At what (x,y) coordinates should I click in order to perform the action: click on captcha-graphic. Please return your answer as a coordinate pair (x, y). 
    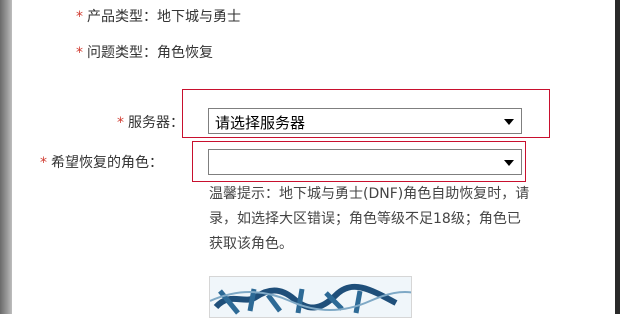
    Looking at the image, I should click on (310, 299).